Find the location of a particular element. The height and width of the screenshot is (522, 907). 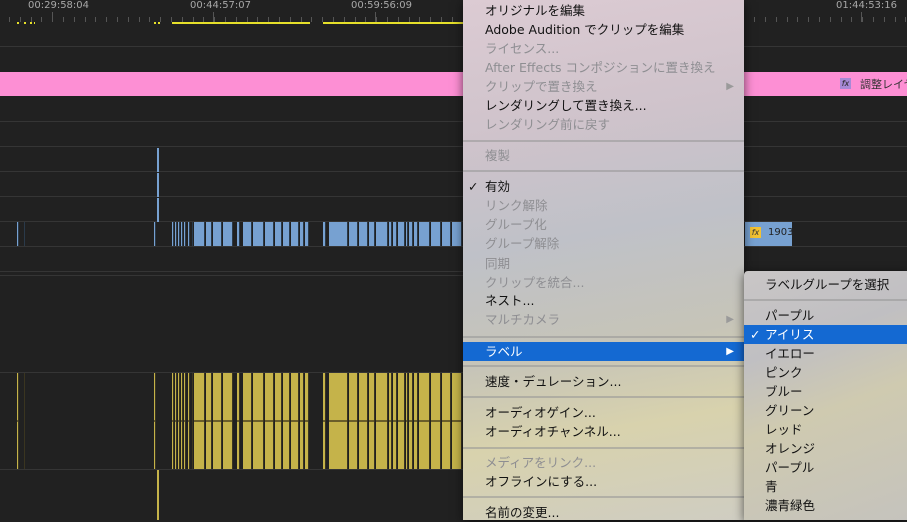

label-item: レッド is located at coordinates (825, 429).